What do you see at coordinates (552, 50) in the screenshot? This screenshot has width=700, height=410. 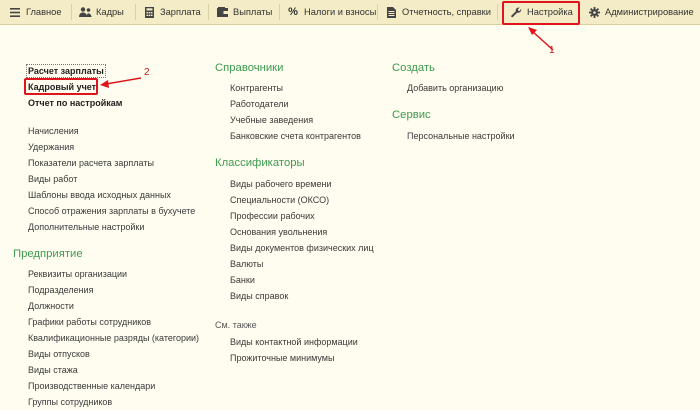 I see `callout-number-1: 1` at bounding box center [552, 50].